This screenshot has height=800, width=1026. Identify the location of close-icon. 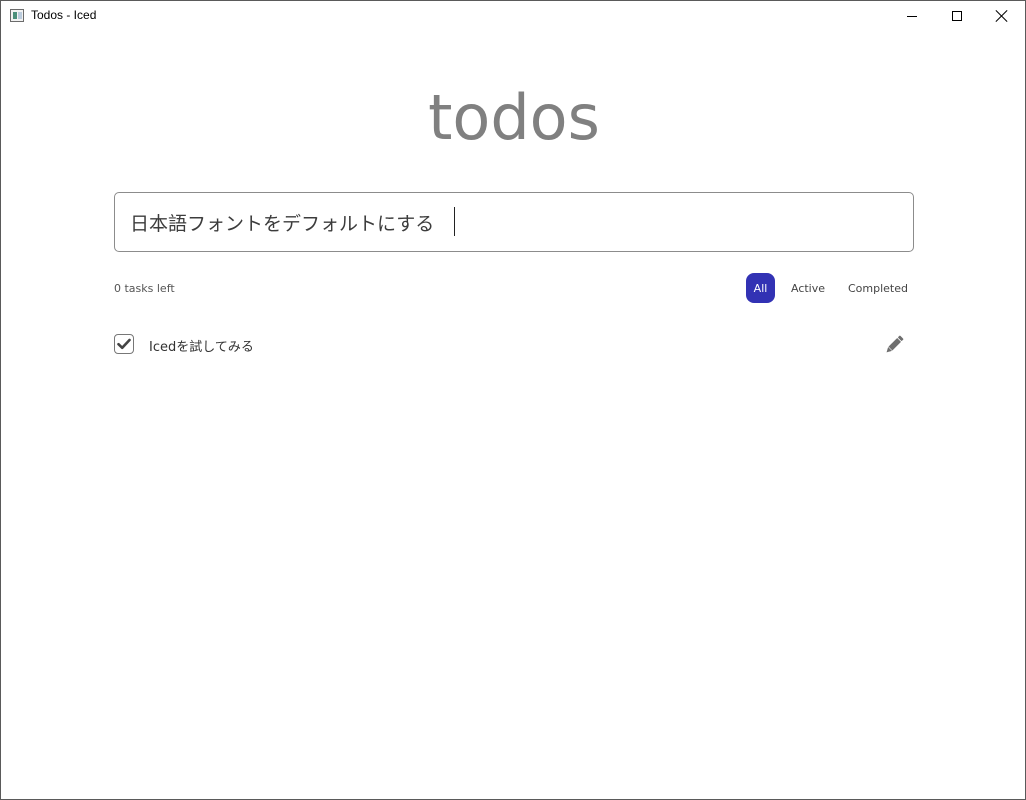
(1002, 16).